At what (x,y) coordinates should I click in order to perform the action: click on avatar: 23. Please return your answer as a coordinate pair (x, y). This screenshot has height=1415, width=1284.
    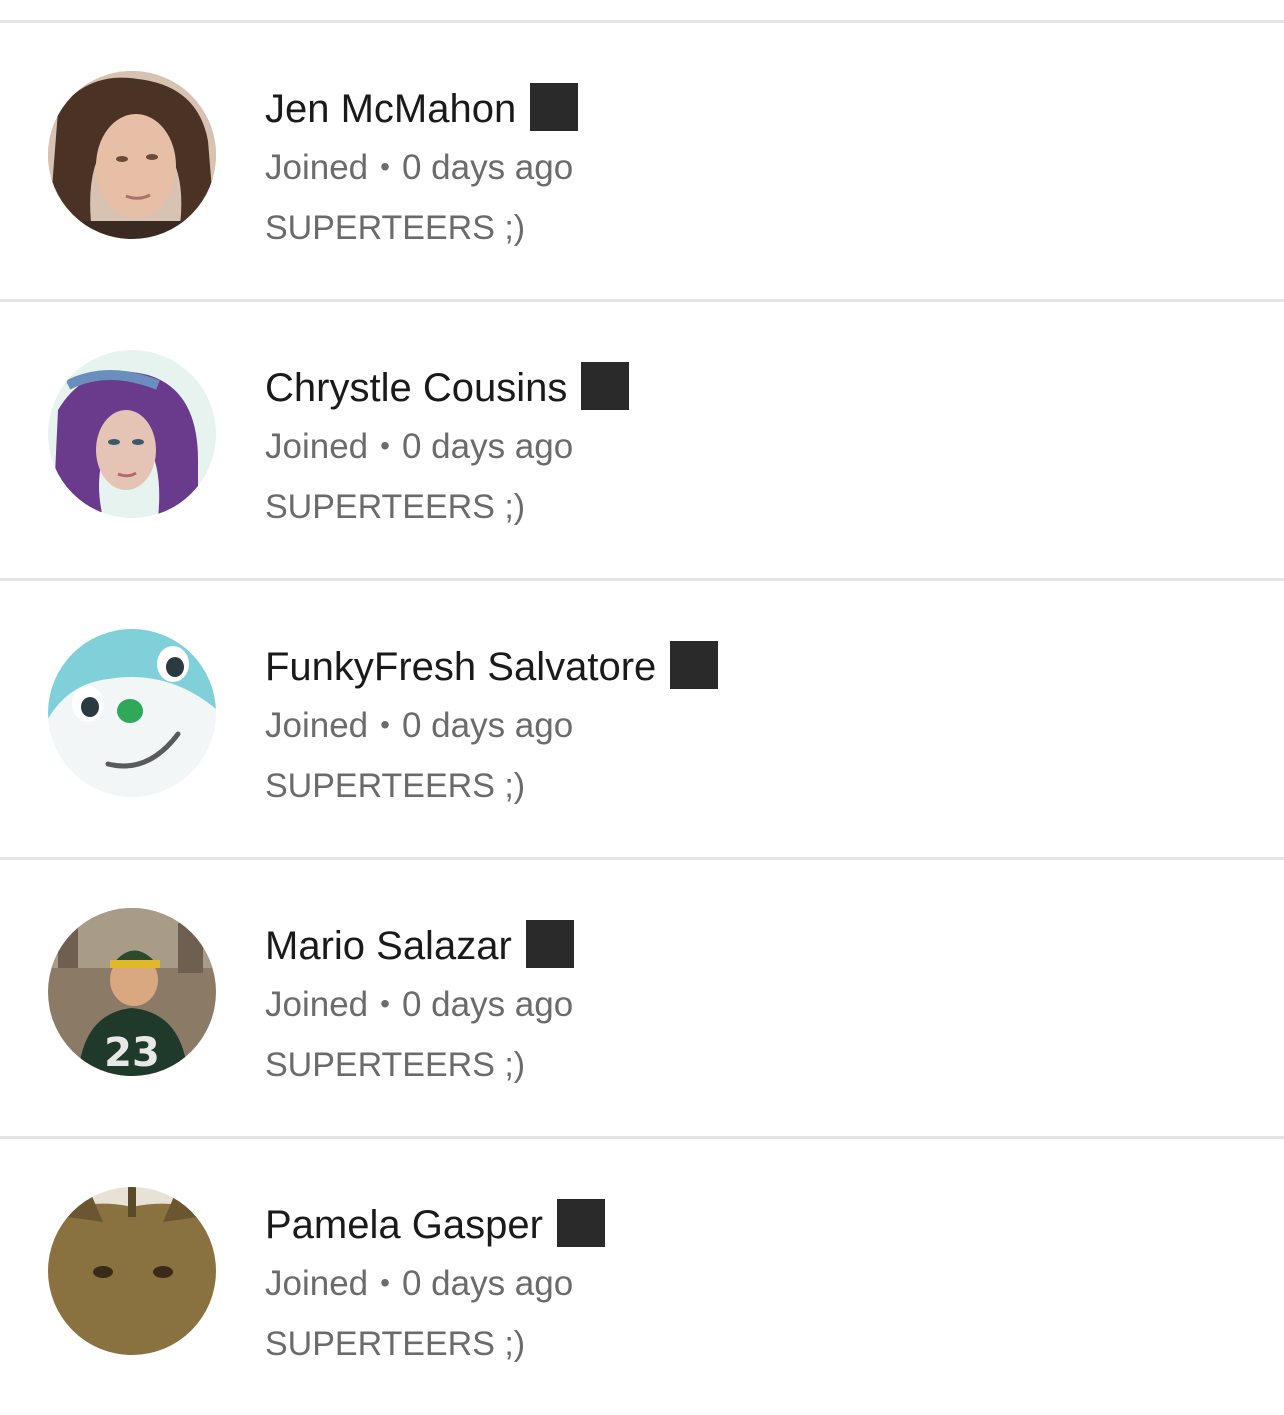
    Looking at the image, I should click on (132, 992).